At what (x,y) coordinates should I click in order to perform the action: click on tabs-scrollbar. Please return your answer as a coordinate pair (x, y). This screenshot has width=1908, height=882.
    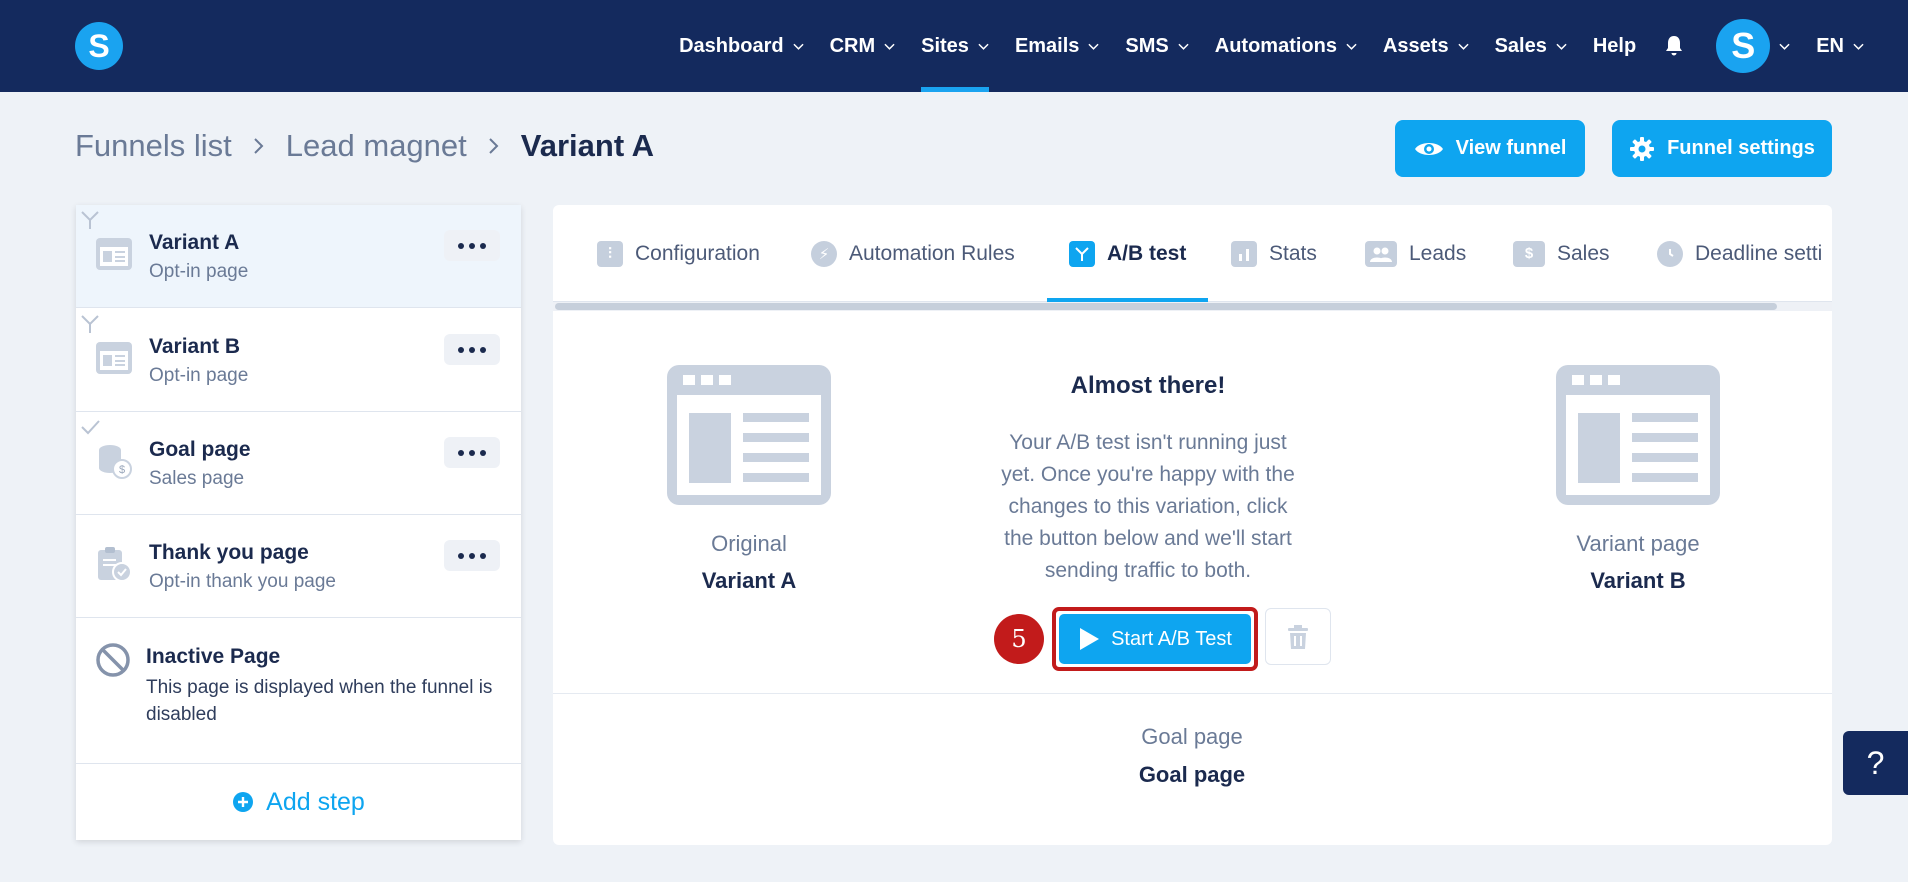
    Looking at the image, I should click on (1192, 306).